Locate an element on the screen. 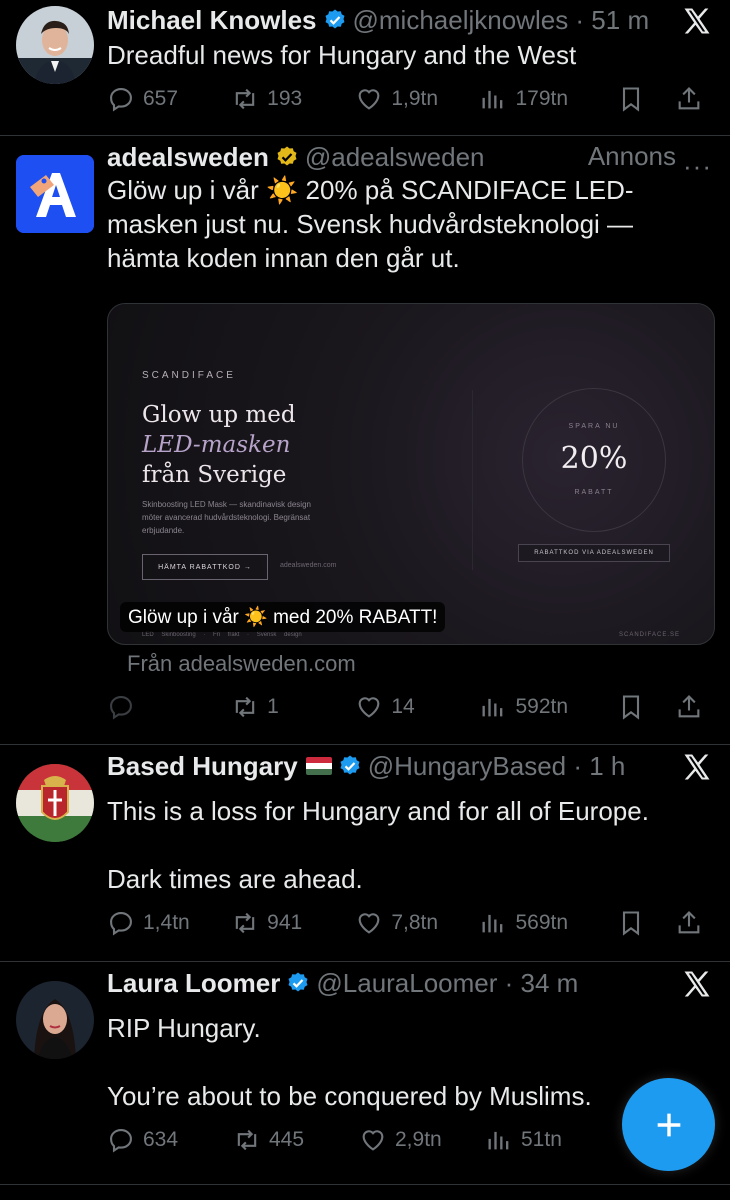 Image resolution: width=730 pixels, height=1200 pixels. views-button: 569tn is located at coordinates (548, 923).